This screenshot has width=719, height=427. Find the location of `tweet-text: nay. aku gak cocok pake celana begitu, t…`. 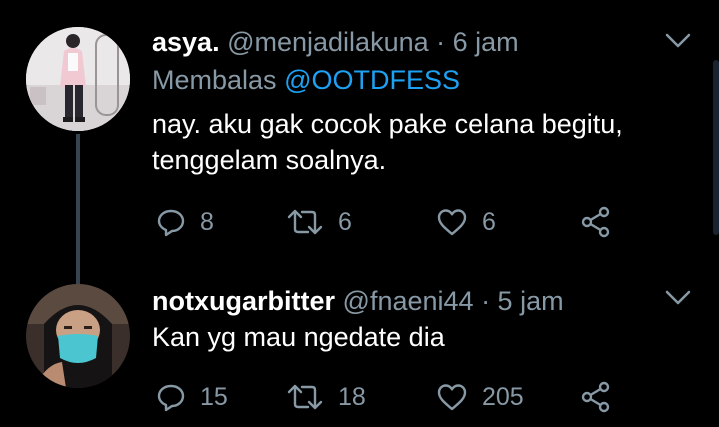

tweet-text: nay. aku gak cocok pake celana begitu, t… is located at coordinates (402, 142).